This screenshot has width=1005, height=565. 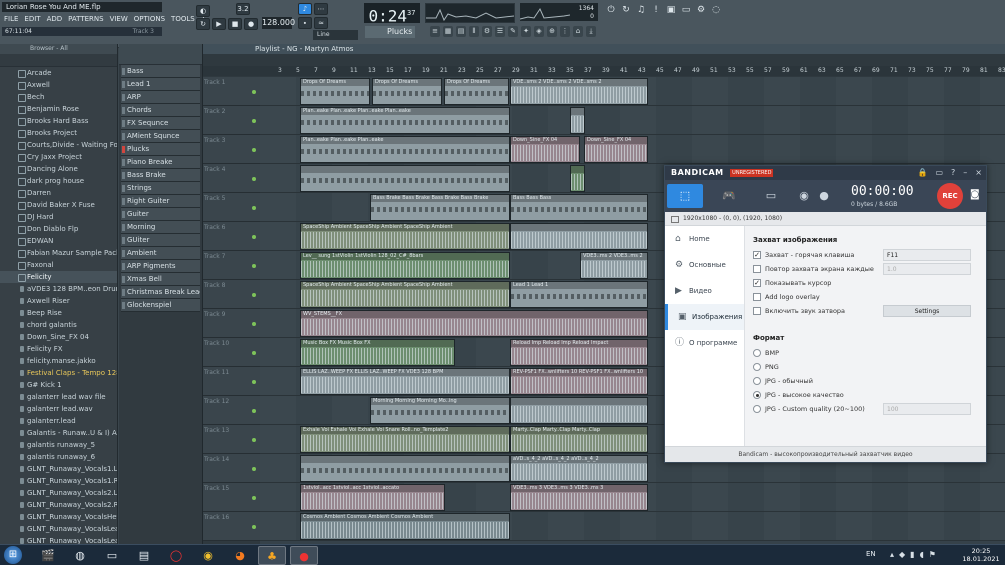 What do you see at coordinates (160, 97) in the screenshot?
I see `channel-item: ARP` at bounding box center [160, 97].